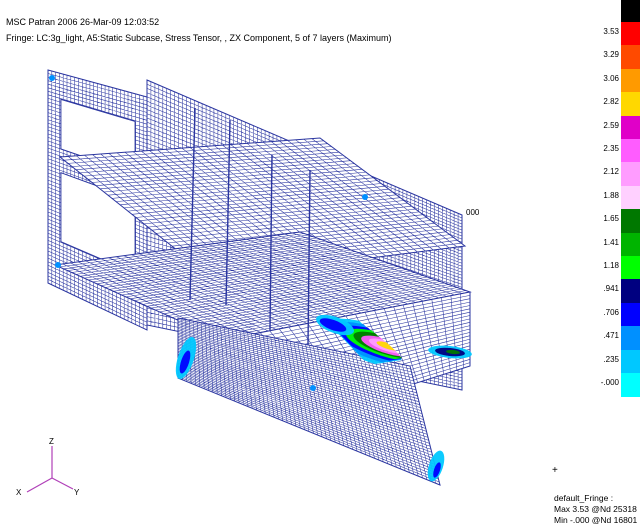 The height and width of the screenshot is (530, 640). I want to click on legend-label: -.000, so click(609, 382).